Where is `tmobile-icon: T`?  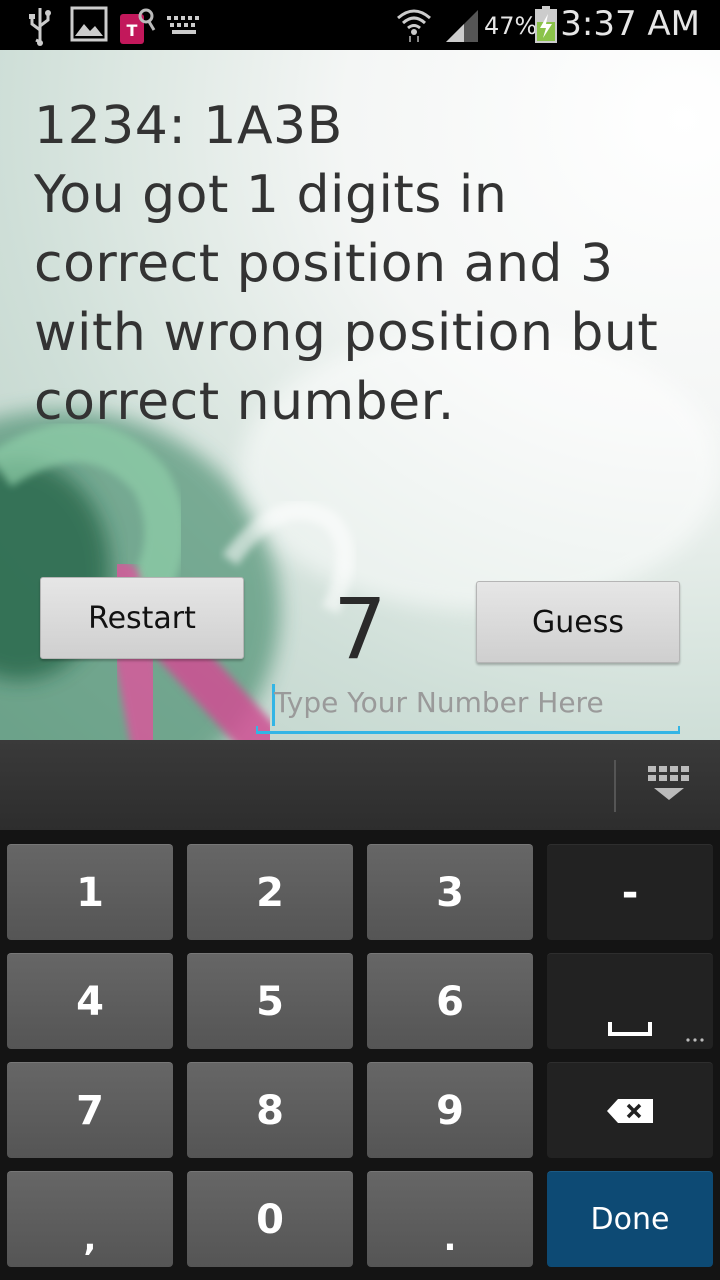
tmobile-icon: T is located at coordinates (138, 26).